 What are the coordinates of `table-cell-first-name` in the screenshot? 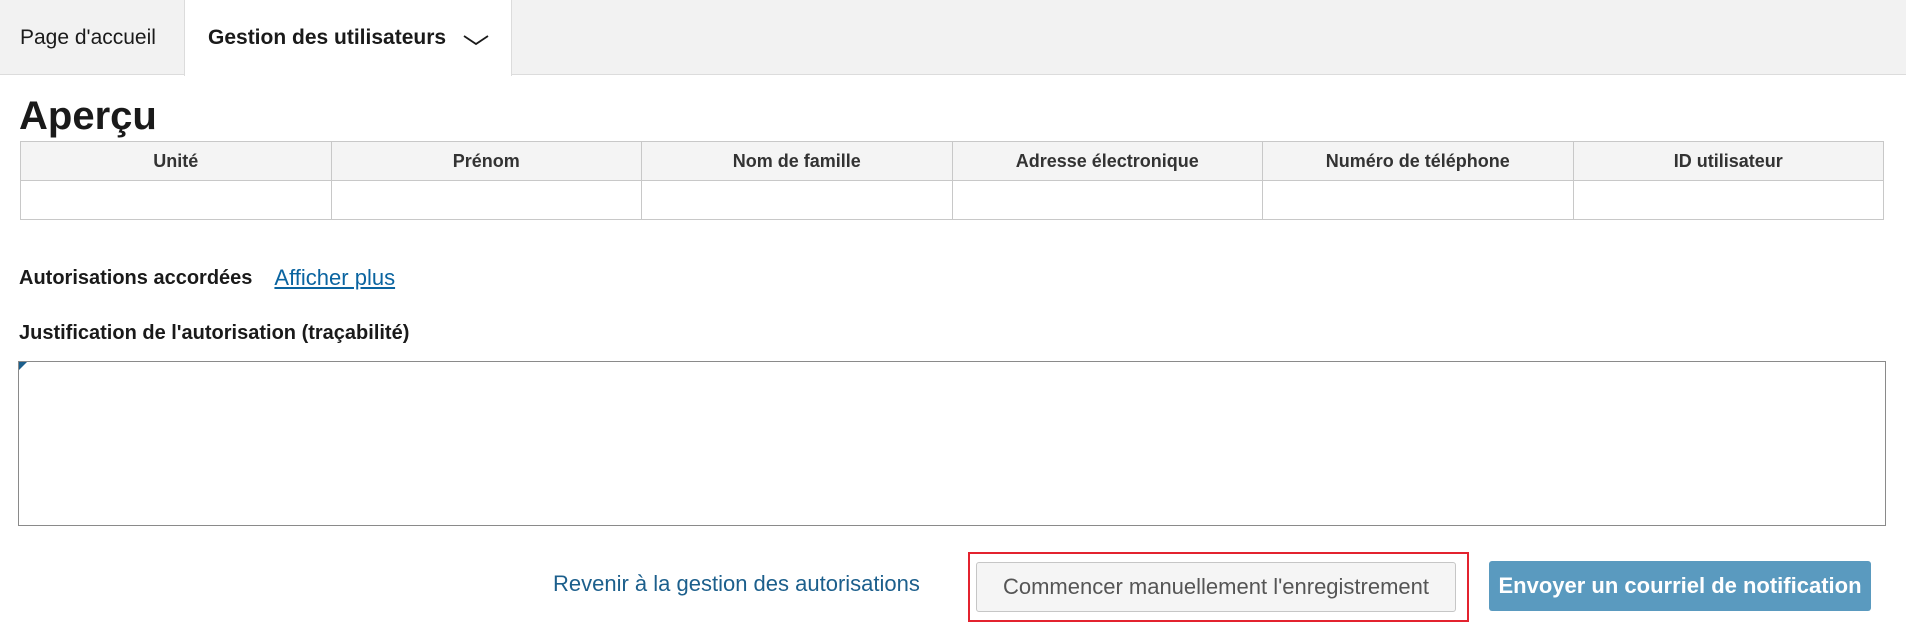 It's located at (486, 200).